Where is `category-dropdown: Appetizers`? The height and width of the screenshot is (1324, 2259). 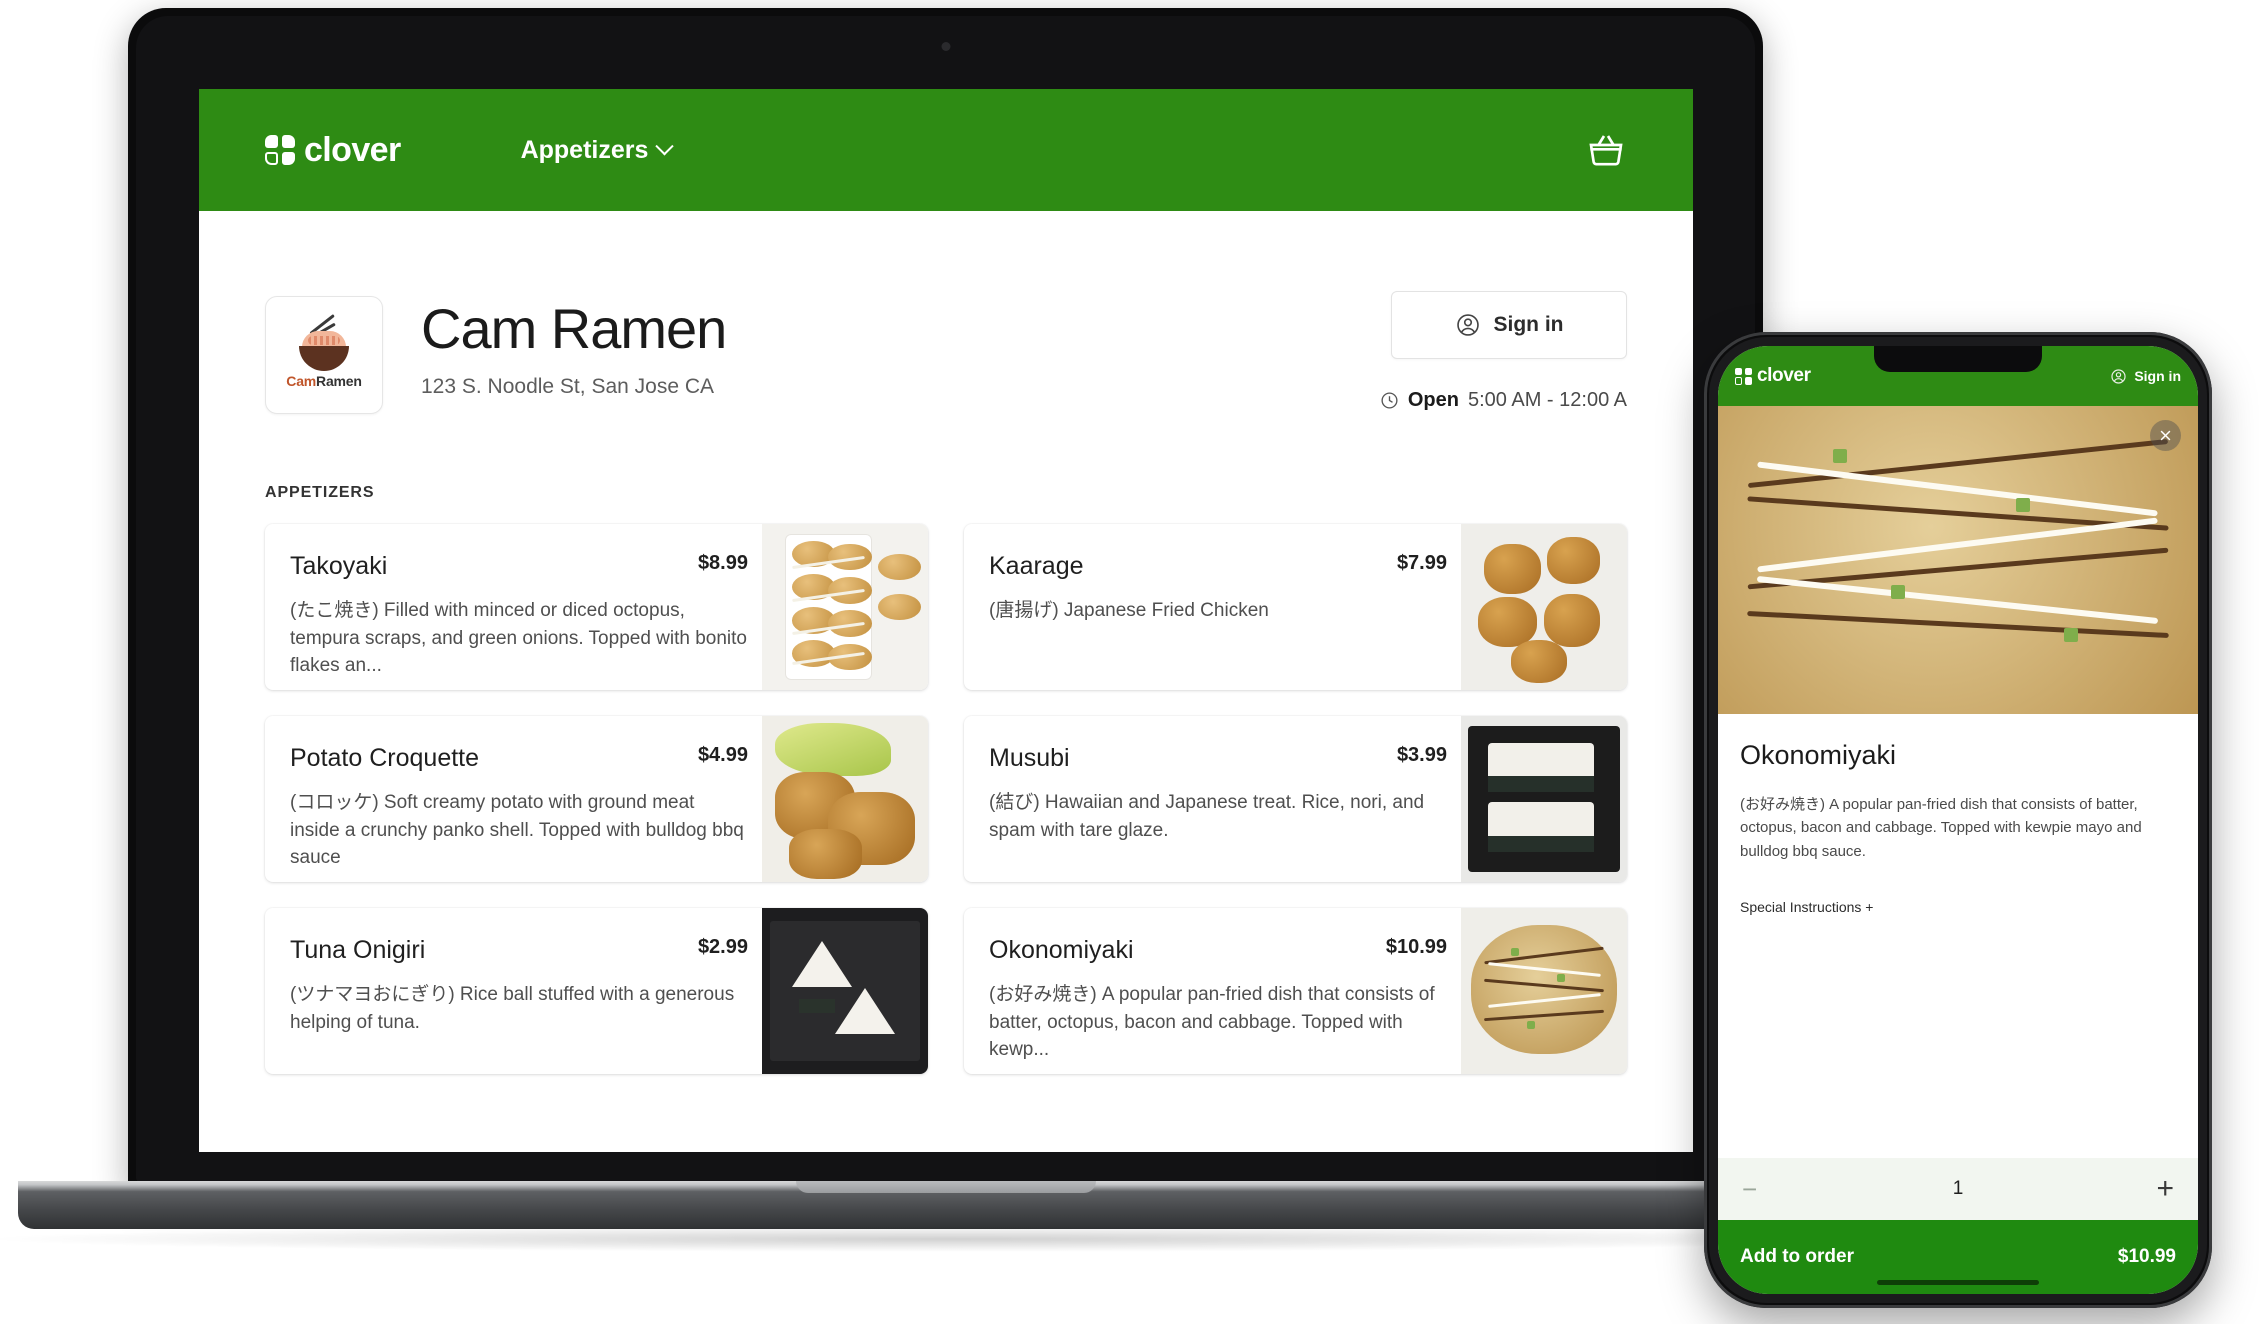
category-dropdown: Appetizers is located at coordinates (597, 150).